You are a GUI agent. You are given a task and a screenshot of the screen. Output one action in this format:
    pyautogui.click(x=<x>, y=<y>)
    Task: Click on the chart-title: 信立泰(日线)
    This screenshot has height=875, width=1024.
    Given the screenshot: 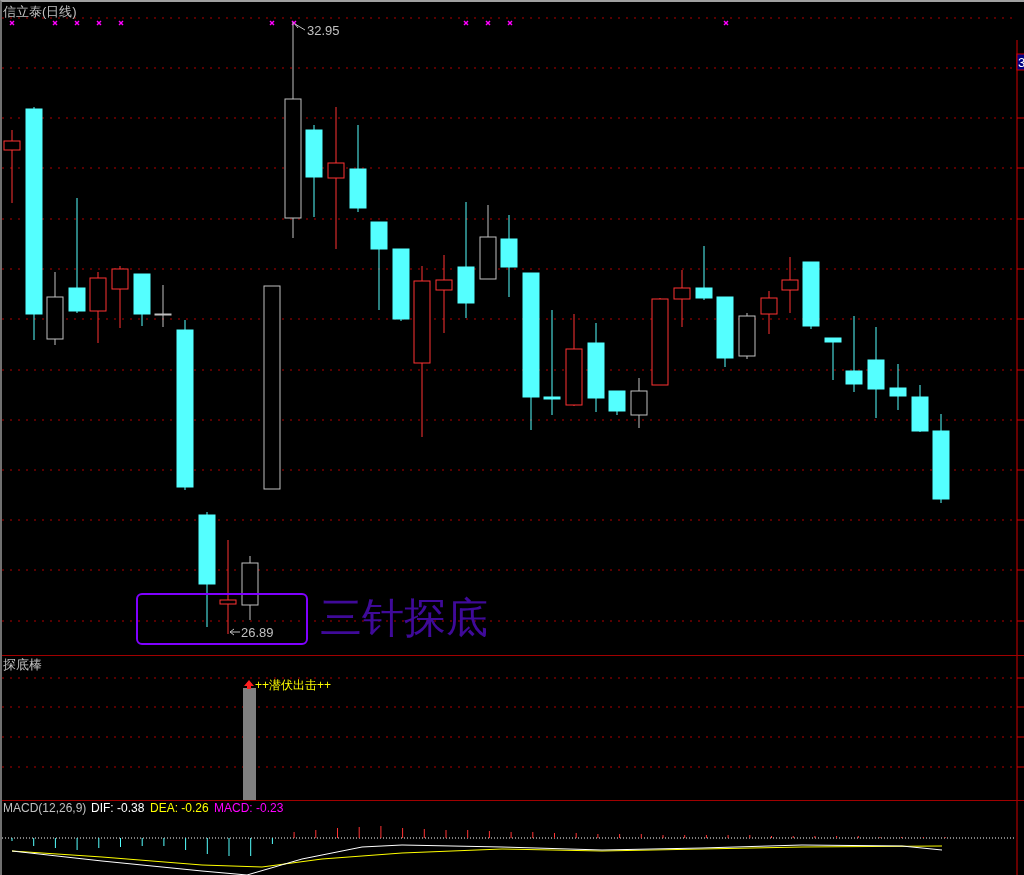 What is the action you would take?
    pyautogui.click(x=40, y=11)
    